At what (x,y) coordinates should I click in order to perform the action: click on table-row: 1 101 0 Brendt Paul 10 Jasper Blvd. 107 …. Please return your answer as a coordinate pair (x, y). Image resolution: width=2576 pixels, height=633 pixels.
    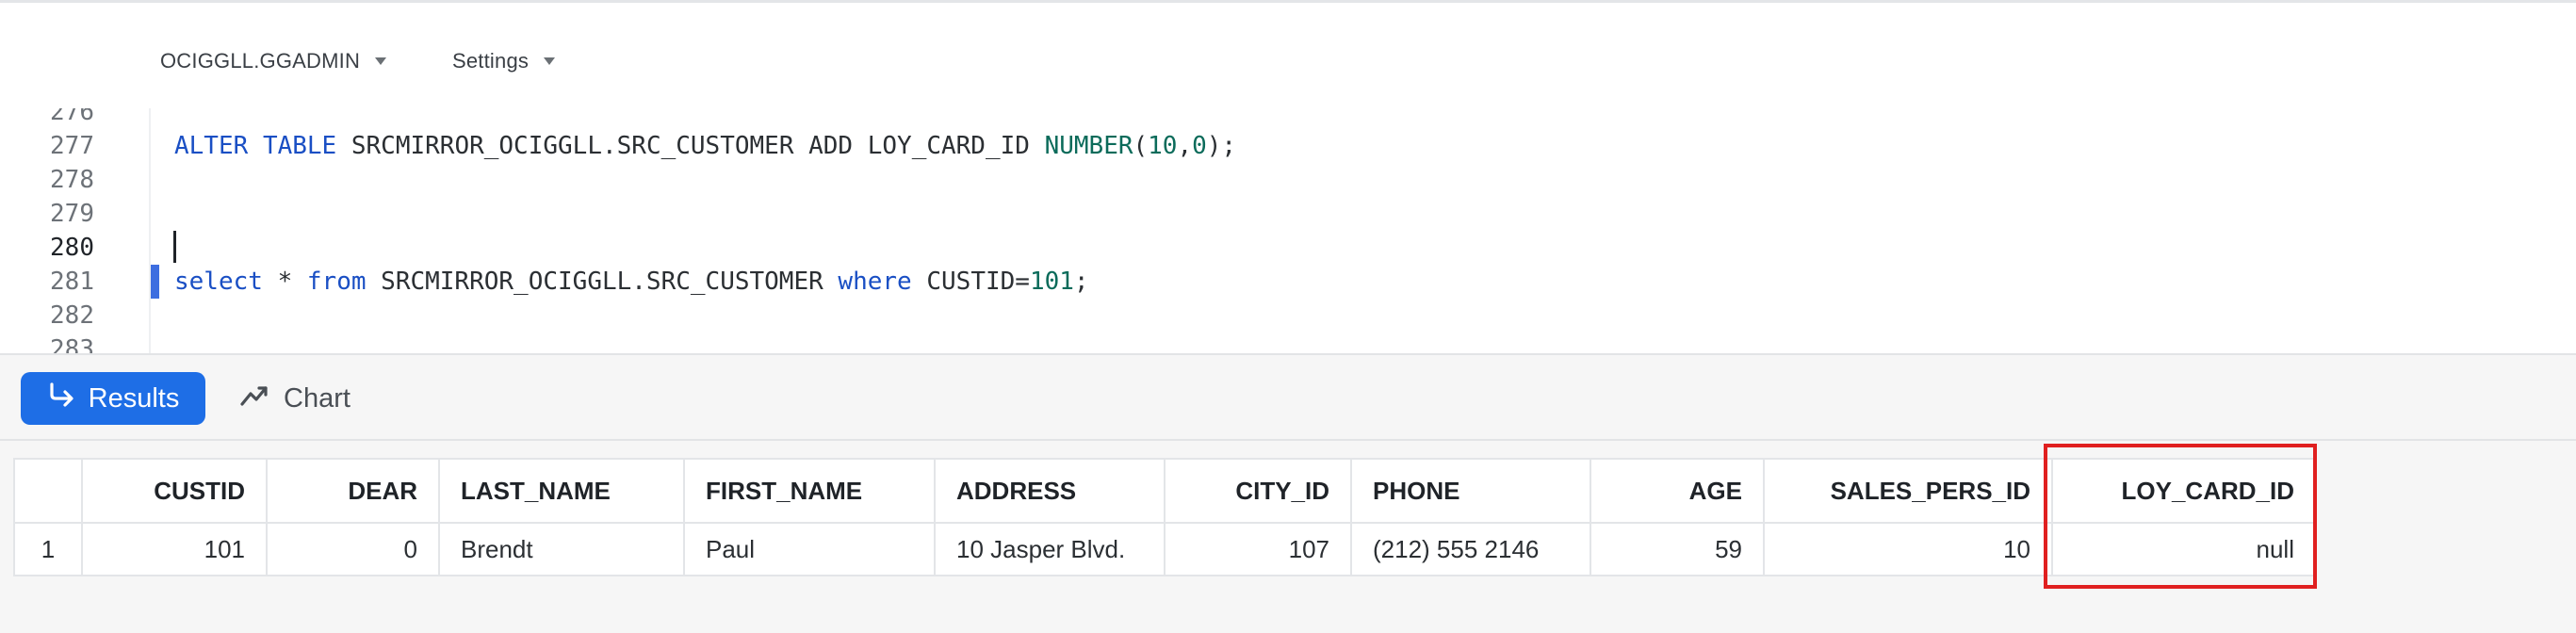
    Looking at the image, I should click on (1165, 549).